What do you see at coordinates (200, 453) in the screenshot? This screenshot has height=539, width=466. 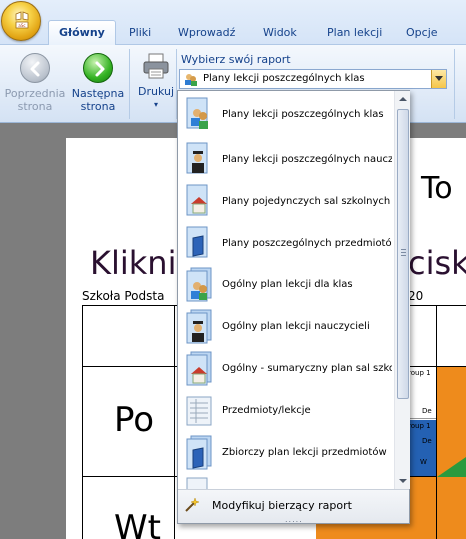 I see `subject-stack-icon` at bounding box center [200, 453].